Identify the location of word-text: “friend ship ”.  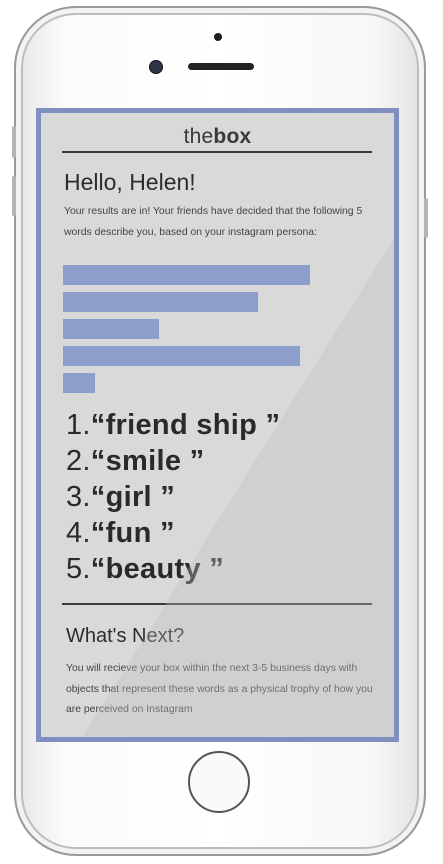
(185, 425).